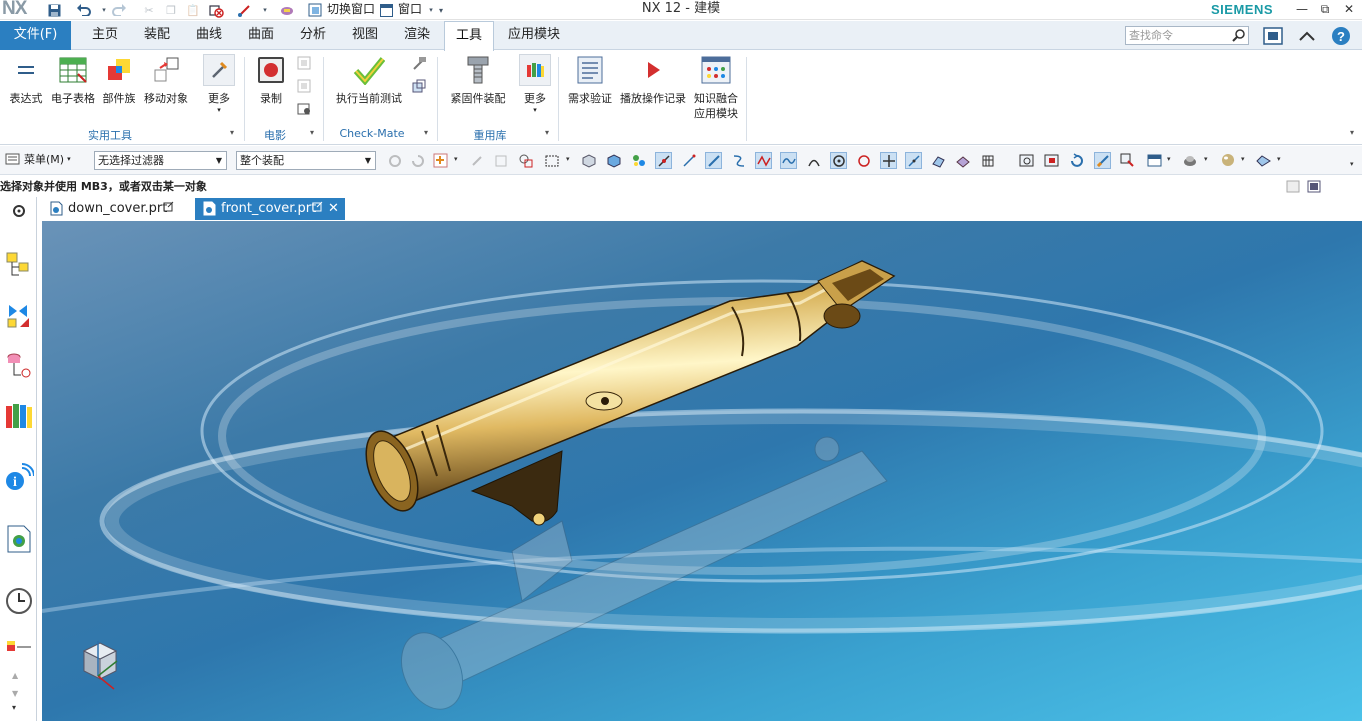 This screenshot has width=1362, height=721. What do you see at coordinates (1314, 189) in the screenshot?
I see `status-window-icon` at bounding box center [1314, 189].